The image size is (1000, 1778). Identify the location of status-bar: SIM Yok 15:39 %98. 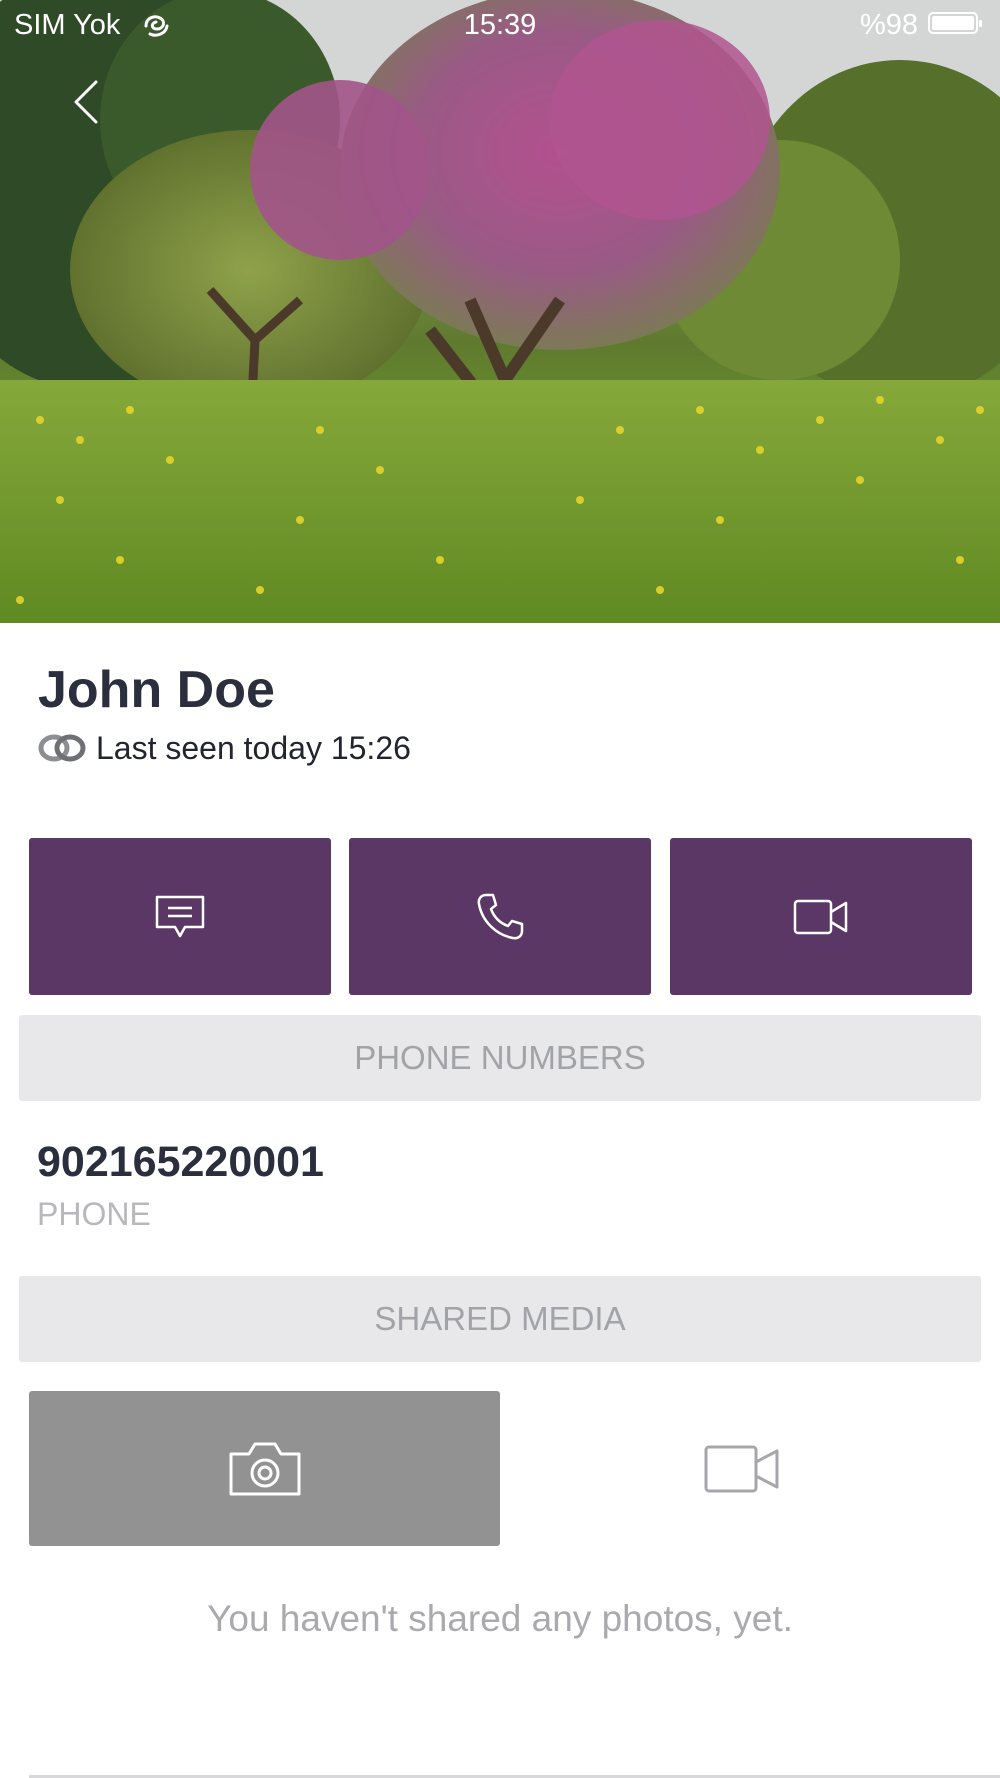
(500, 25).